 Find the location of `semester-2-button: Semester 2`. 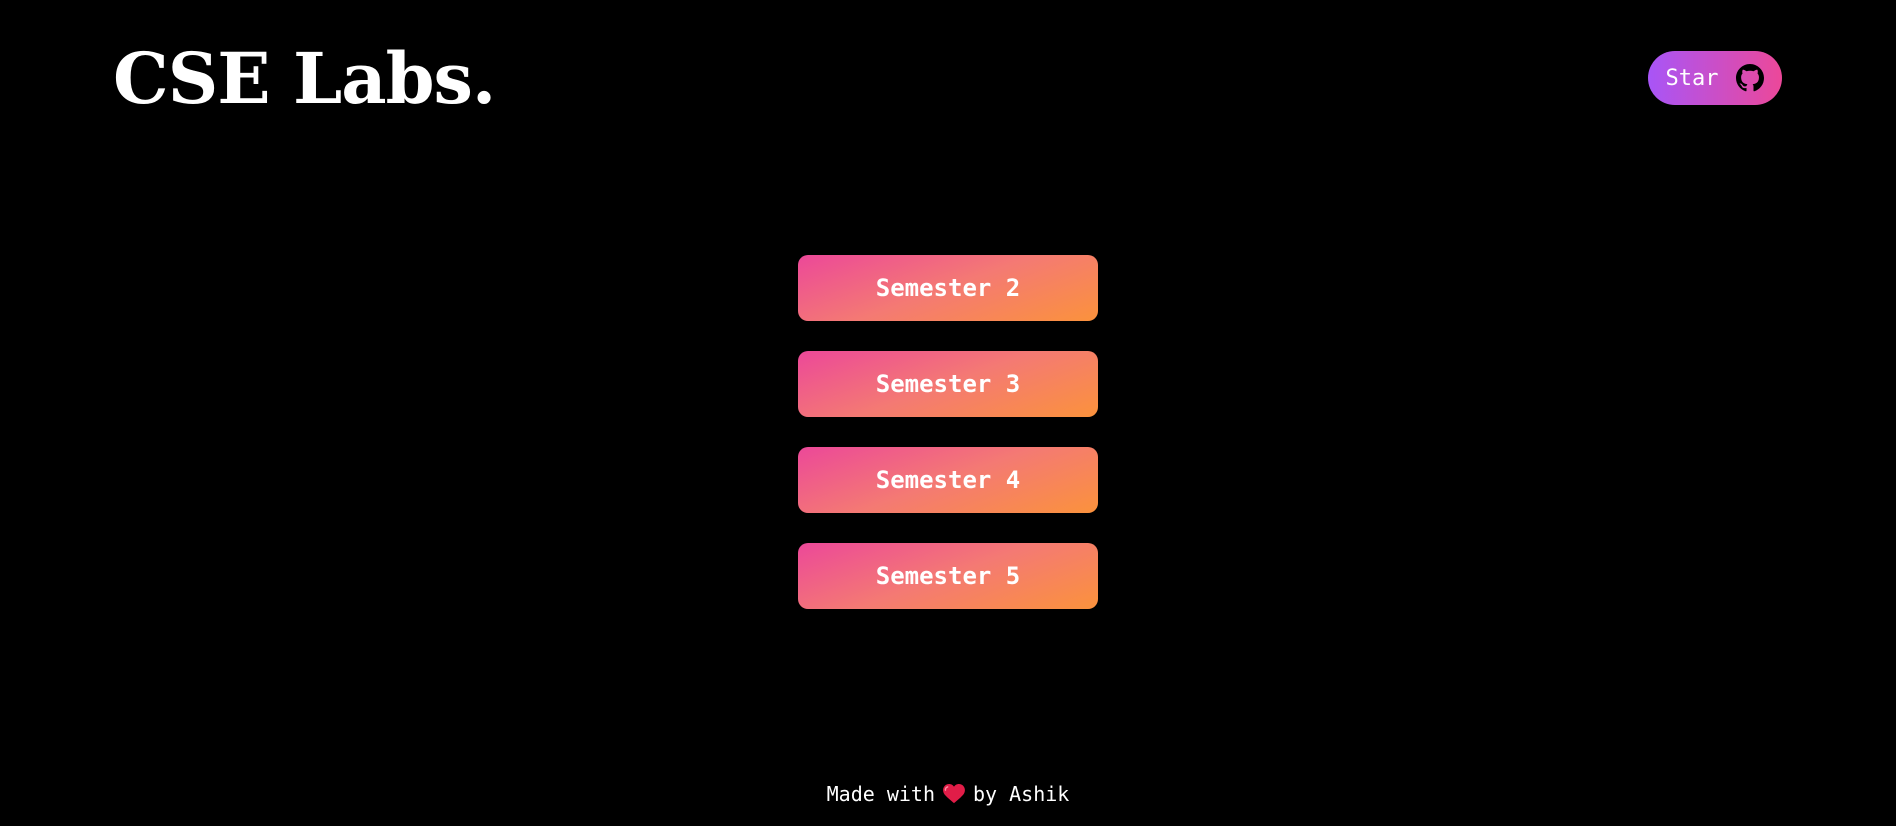

semester-2-button: Semester 2 is located at coordinates (948, 288).